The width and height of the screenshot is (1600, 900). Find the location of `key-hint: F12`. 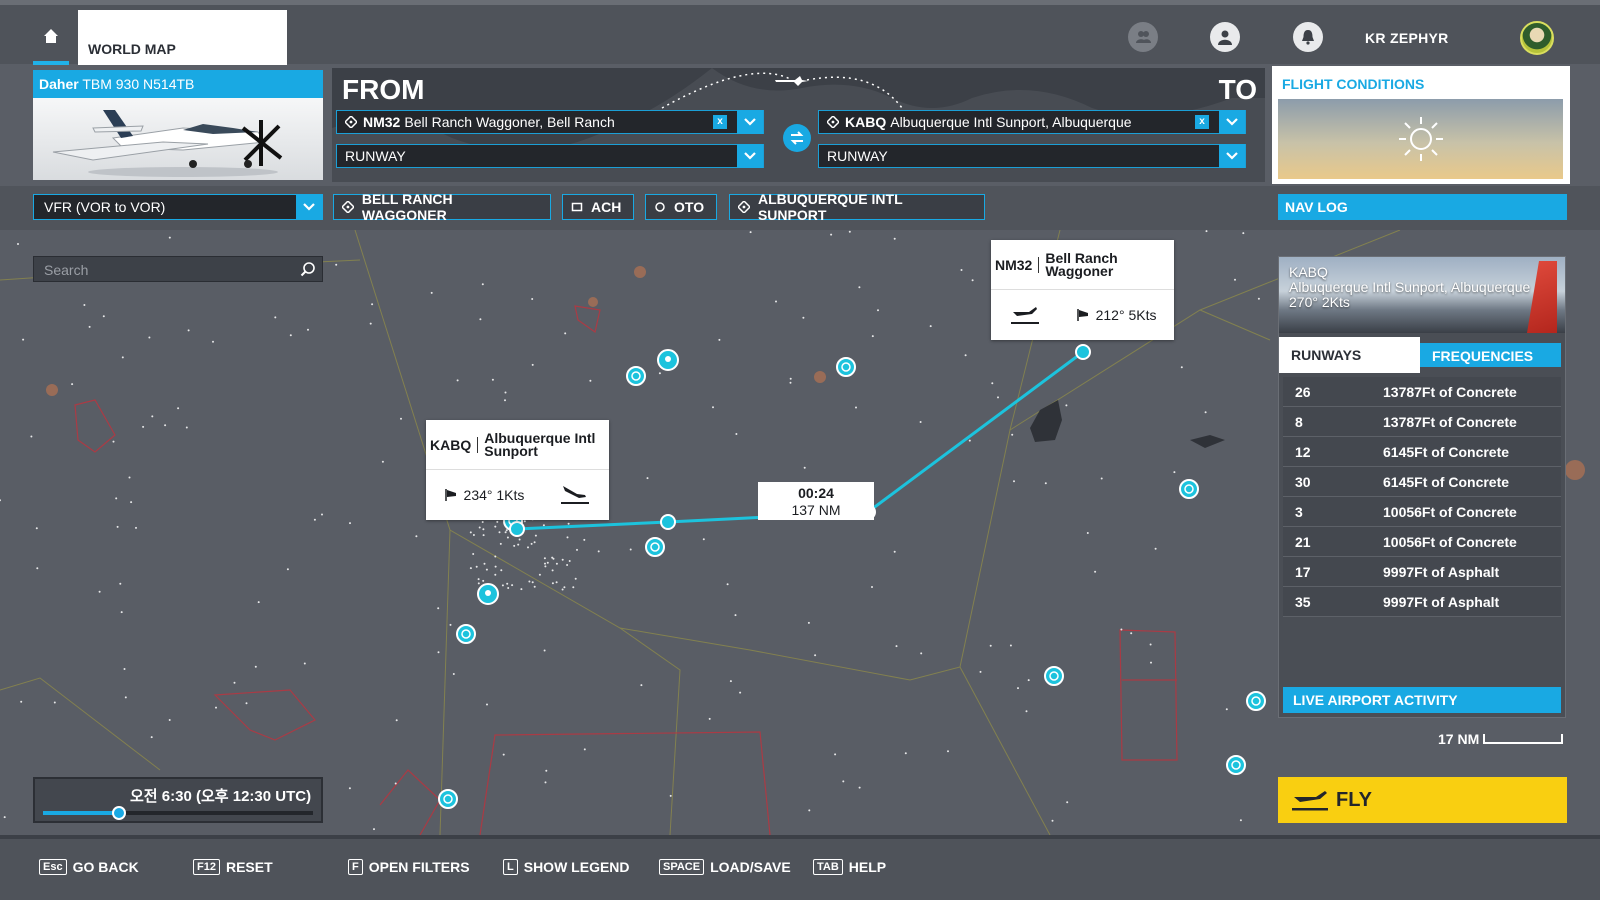

key-hint: F12 is located at coordinates (206, 867).